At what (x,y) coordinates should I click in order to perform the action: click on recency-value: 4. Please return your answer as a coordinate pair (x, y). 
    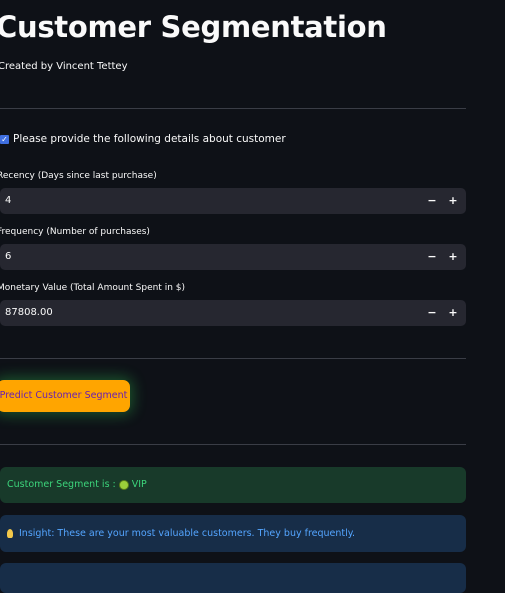
    Looking at the image, I should click on (8, 201).